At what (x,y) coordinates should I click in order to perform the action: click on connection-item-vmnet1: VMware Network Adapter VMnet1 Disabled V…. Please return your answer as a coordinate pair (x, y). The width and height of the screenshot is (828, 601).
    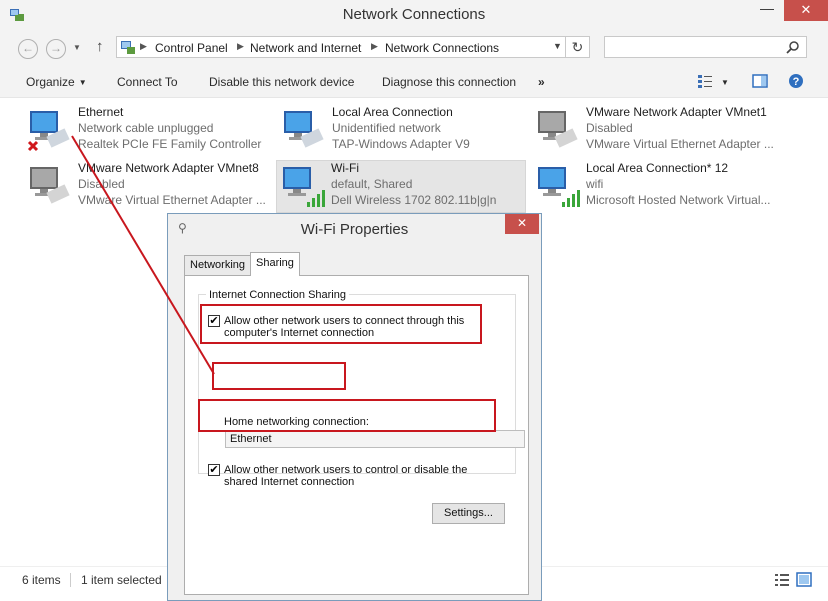
    Looking at the image, I should click on (657, 131).